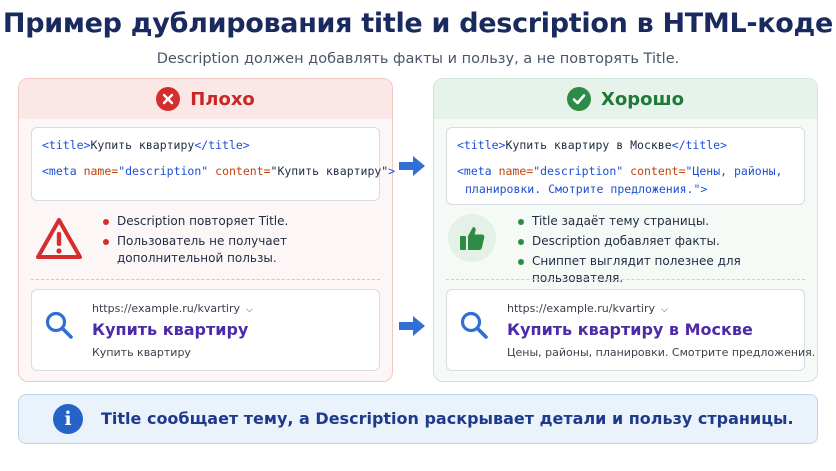  Describe the element at coordinates (588, 145) in the screenshot. I see `code-title-text: Купить квартиру в Москве` at that location.